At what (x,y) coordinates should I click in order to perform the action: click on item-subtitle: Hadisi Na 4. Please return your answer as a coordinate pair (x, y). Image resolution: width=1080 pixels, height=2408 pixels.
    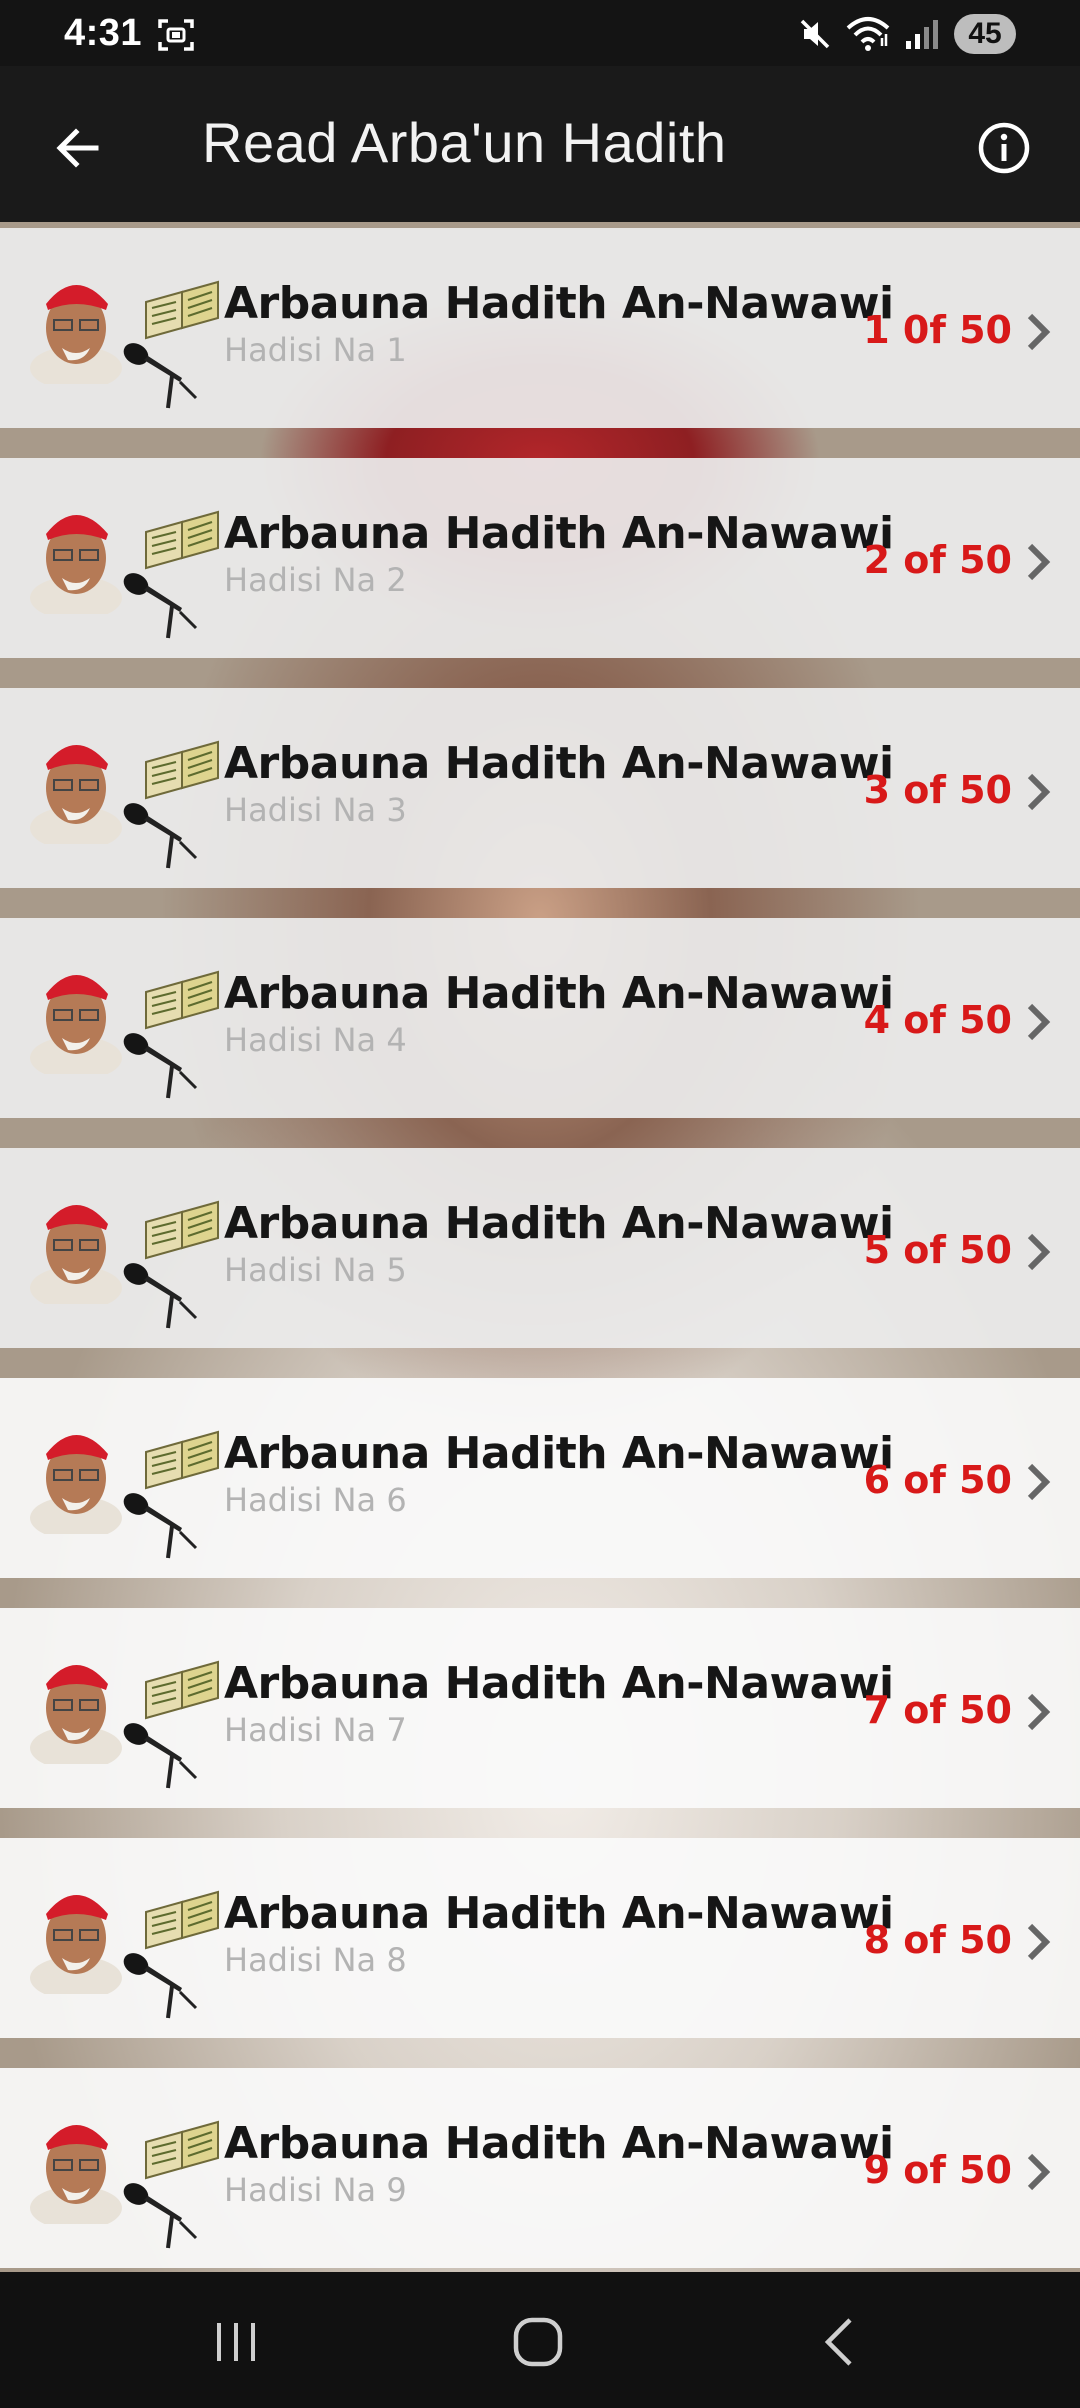
    Looking at the image, I should click on (315, 1040).